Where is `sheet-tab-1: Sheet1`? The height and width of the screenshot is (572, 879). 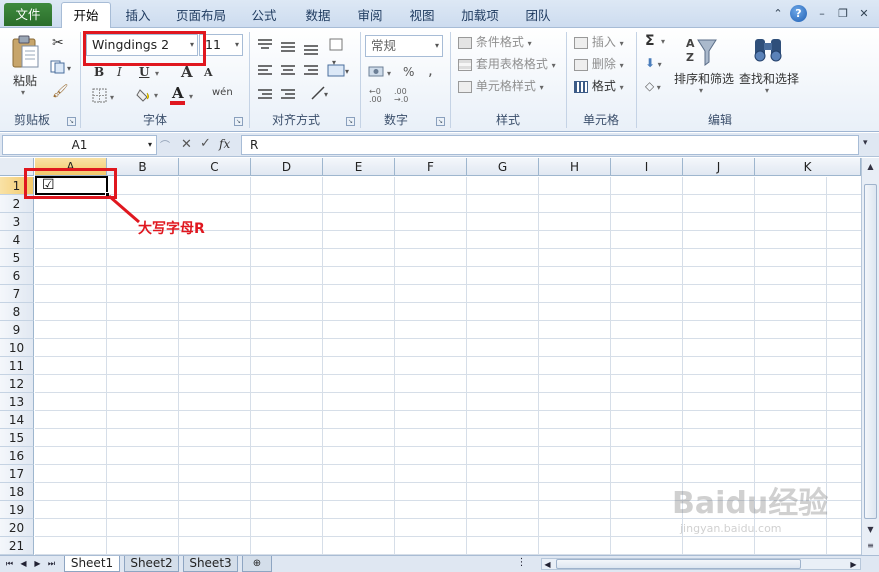
sheet-tab-1: Sheet1 is located at coordinates (92, 564).